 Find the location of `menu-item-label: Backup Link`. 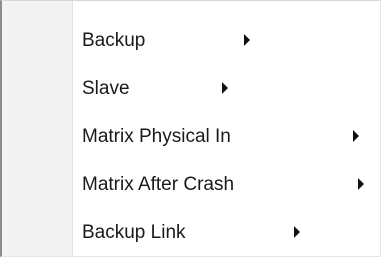

menu-item-label: Backup Link is located at coordinates (134, 232).